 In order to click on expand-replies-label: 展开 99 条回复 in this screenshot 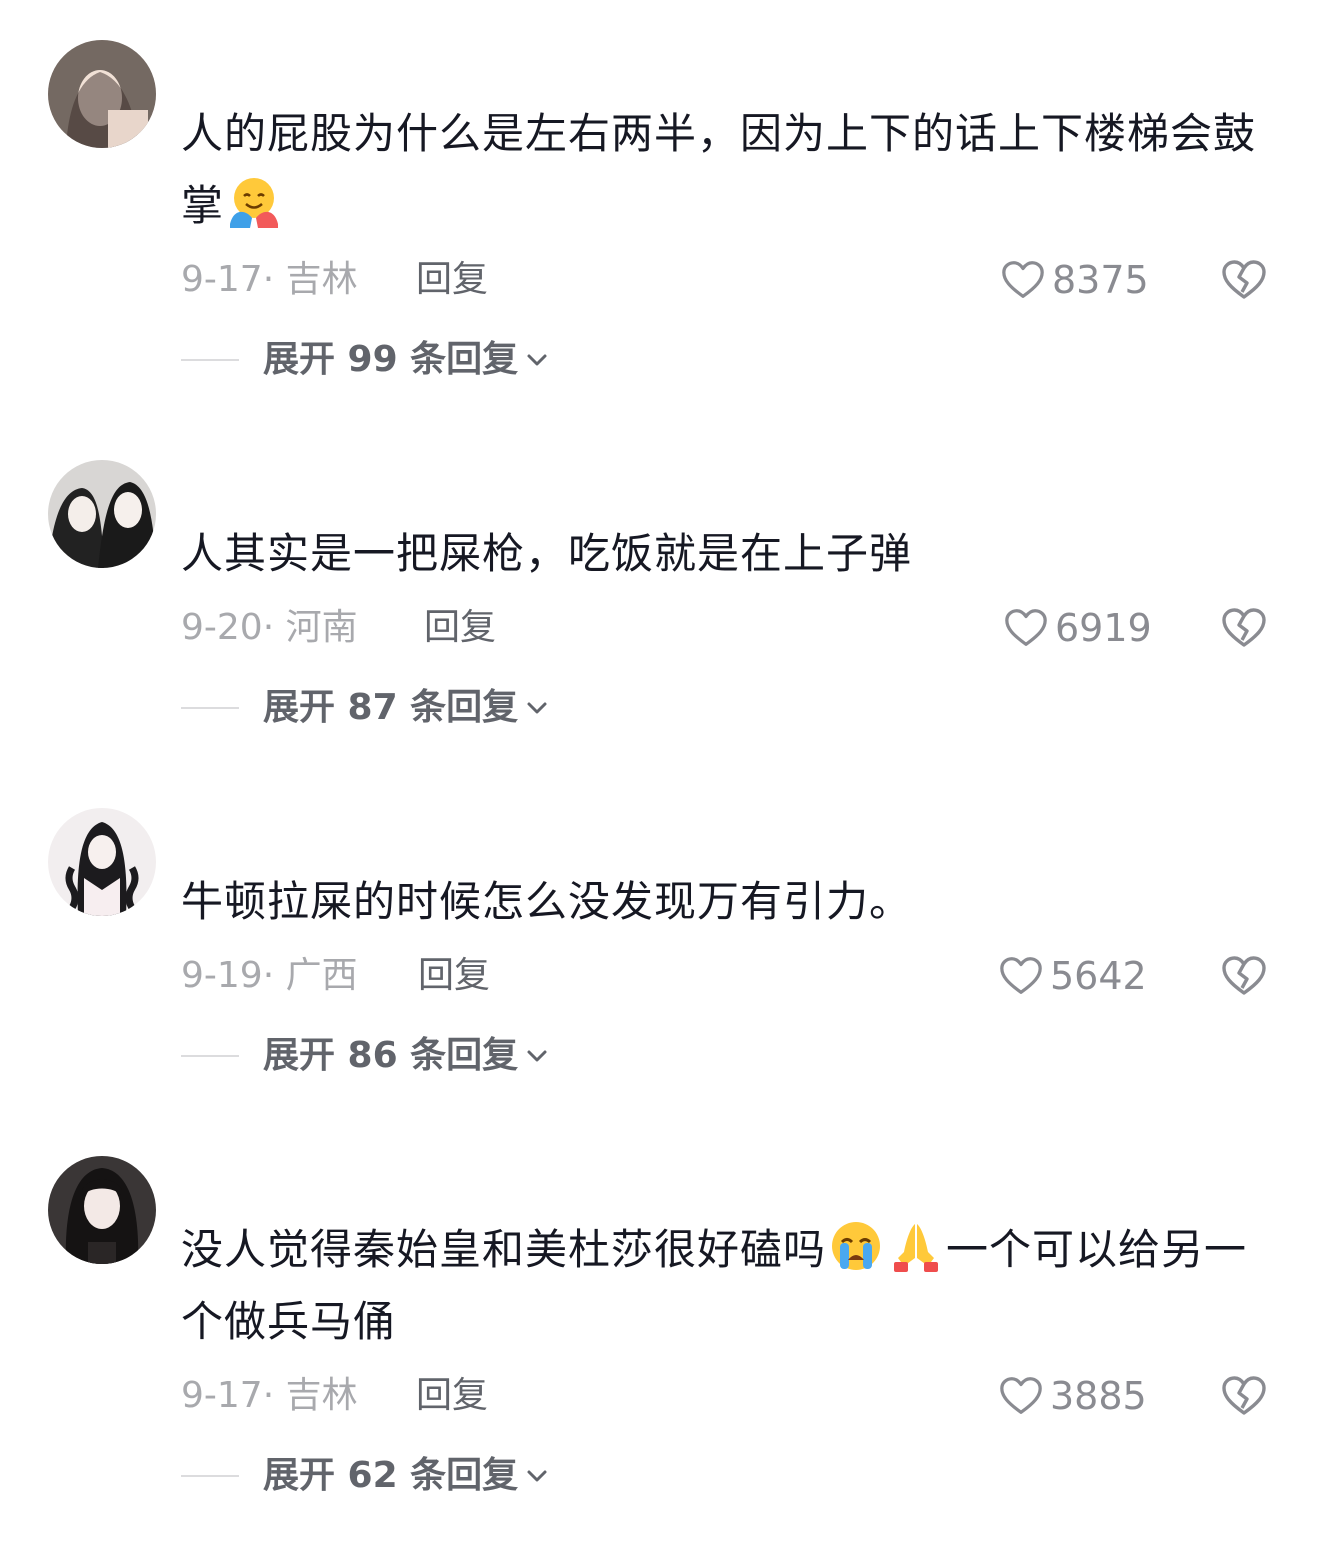, I will do `click(391, 359)`.